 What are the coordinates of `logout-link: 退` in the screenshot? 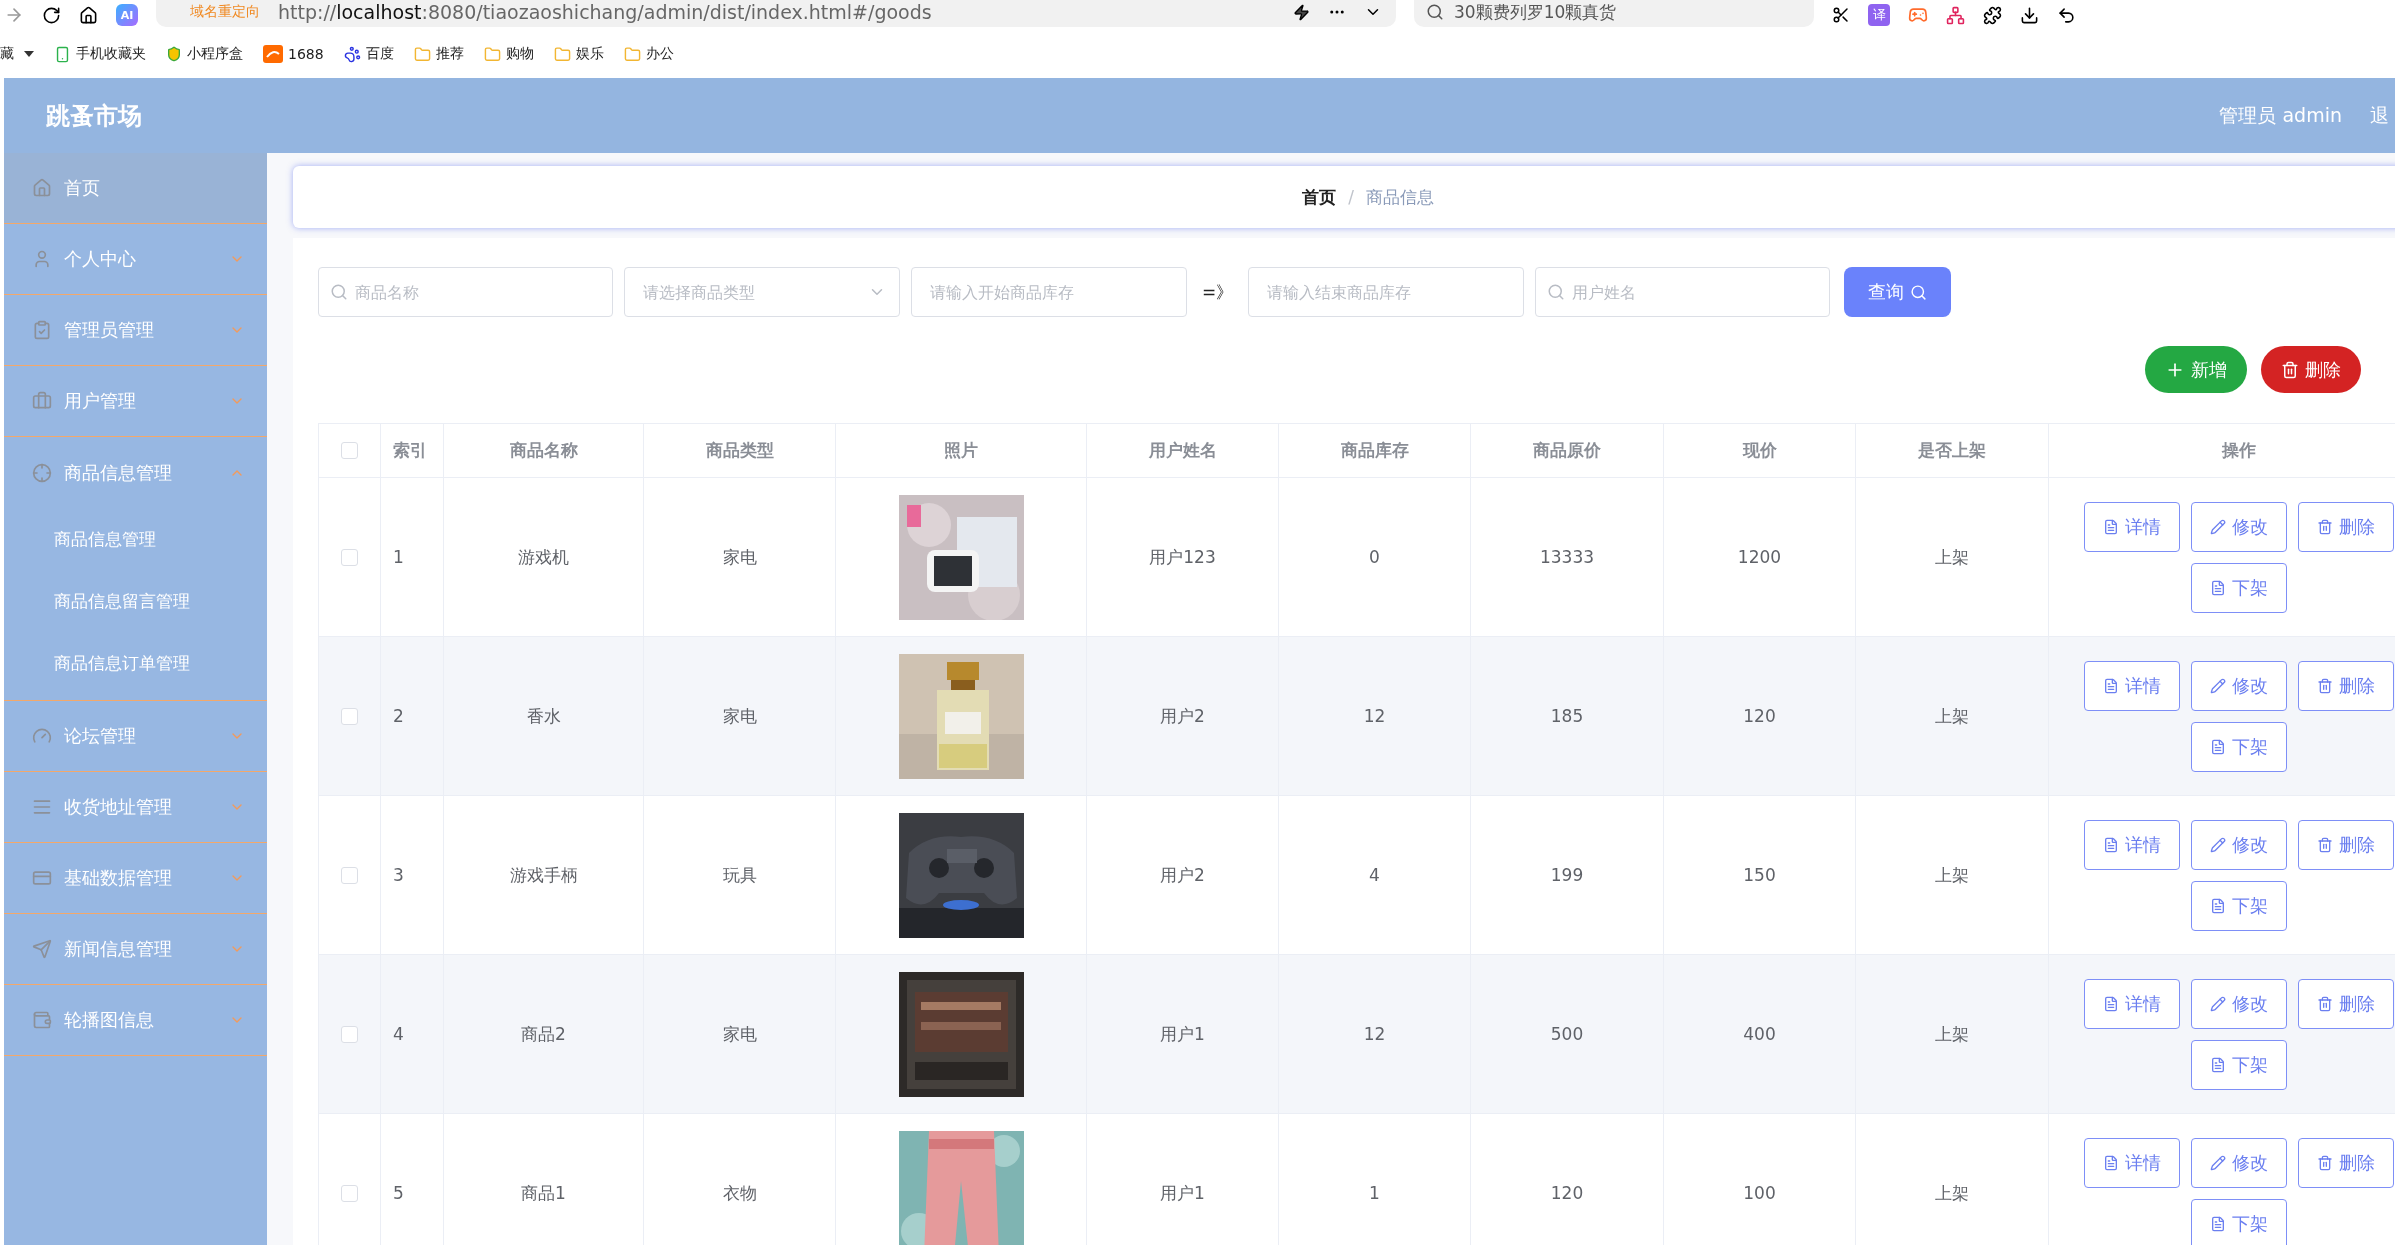 It's located at (2379, 115).